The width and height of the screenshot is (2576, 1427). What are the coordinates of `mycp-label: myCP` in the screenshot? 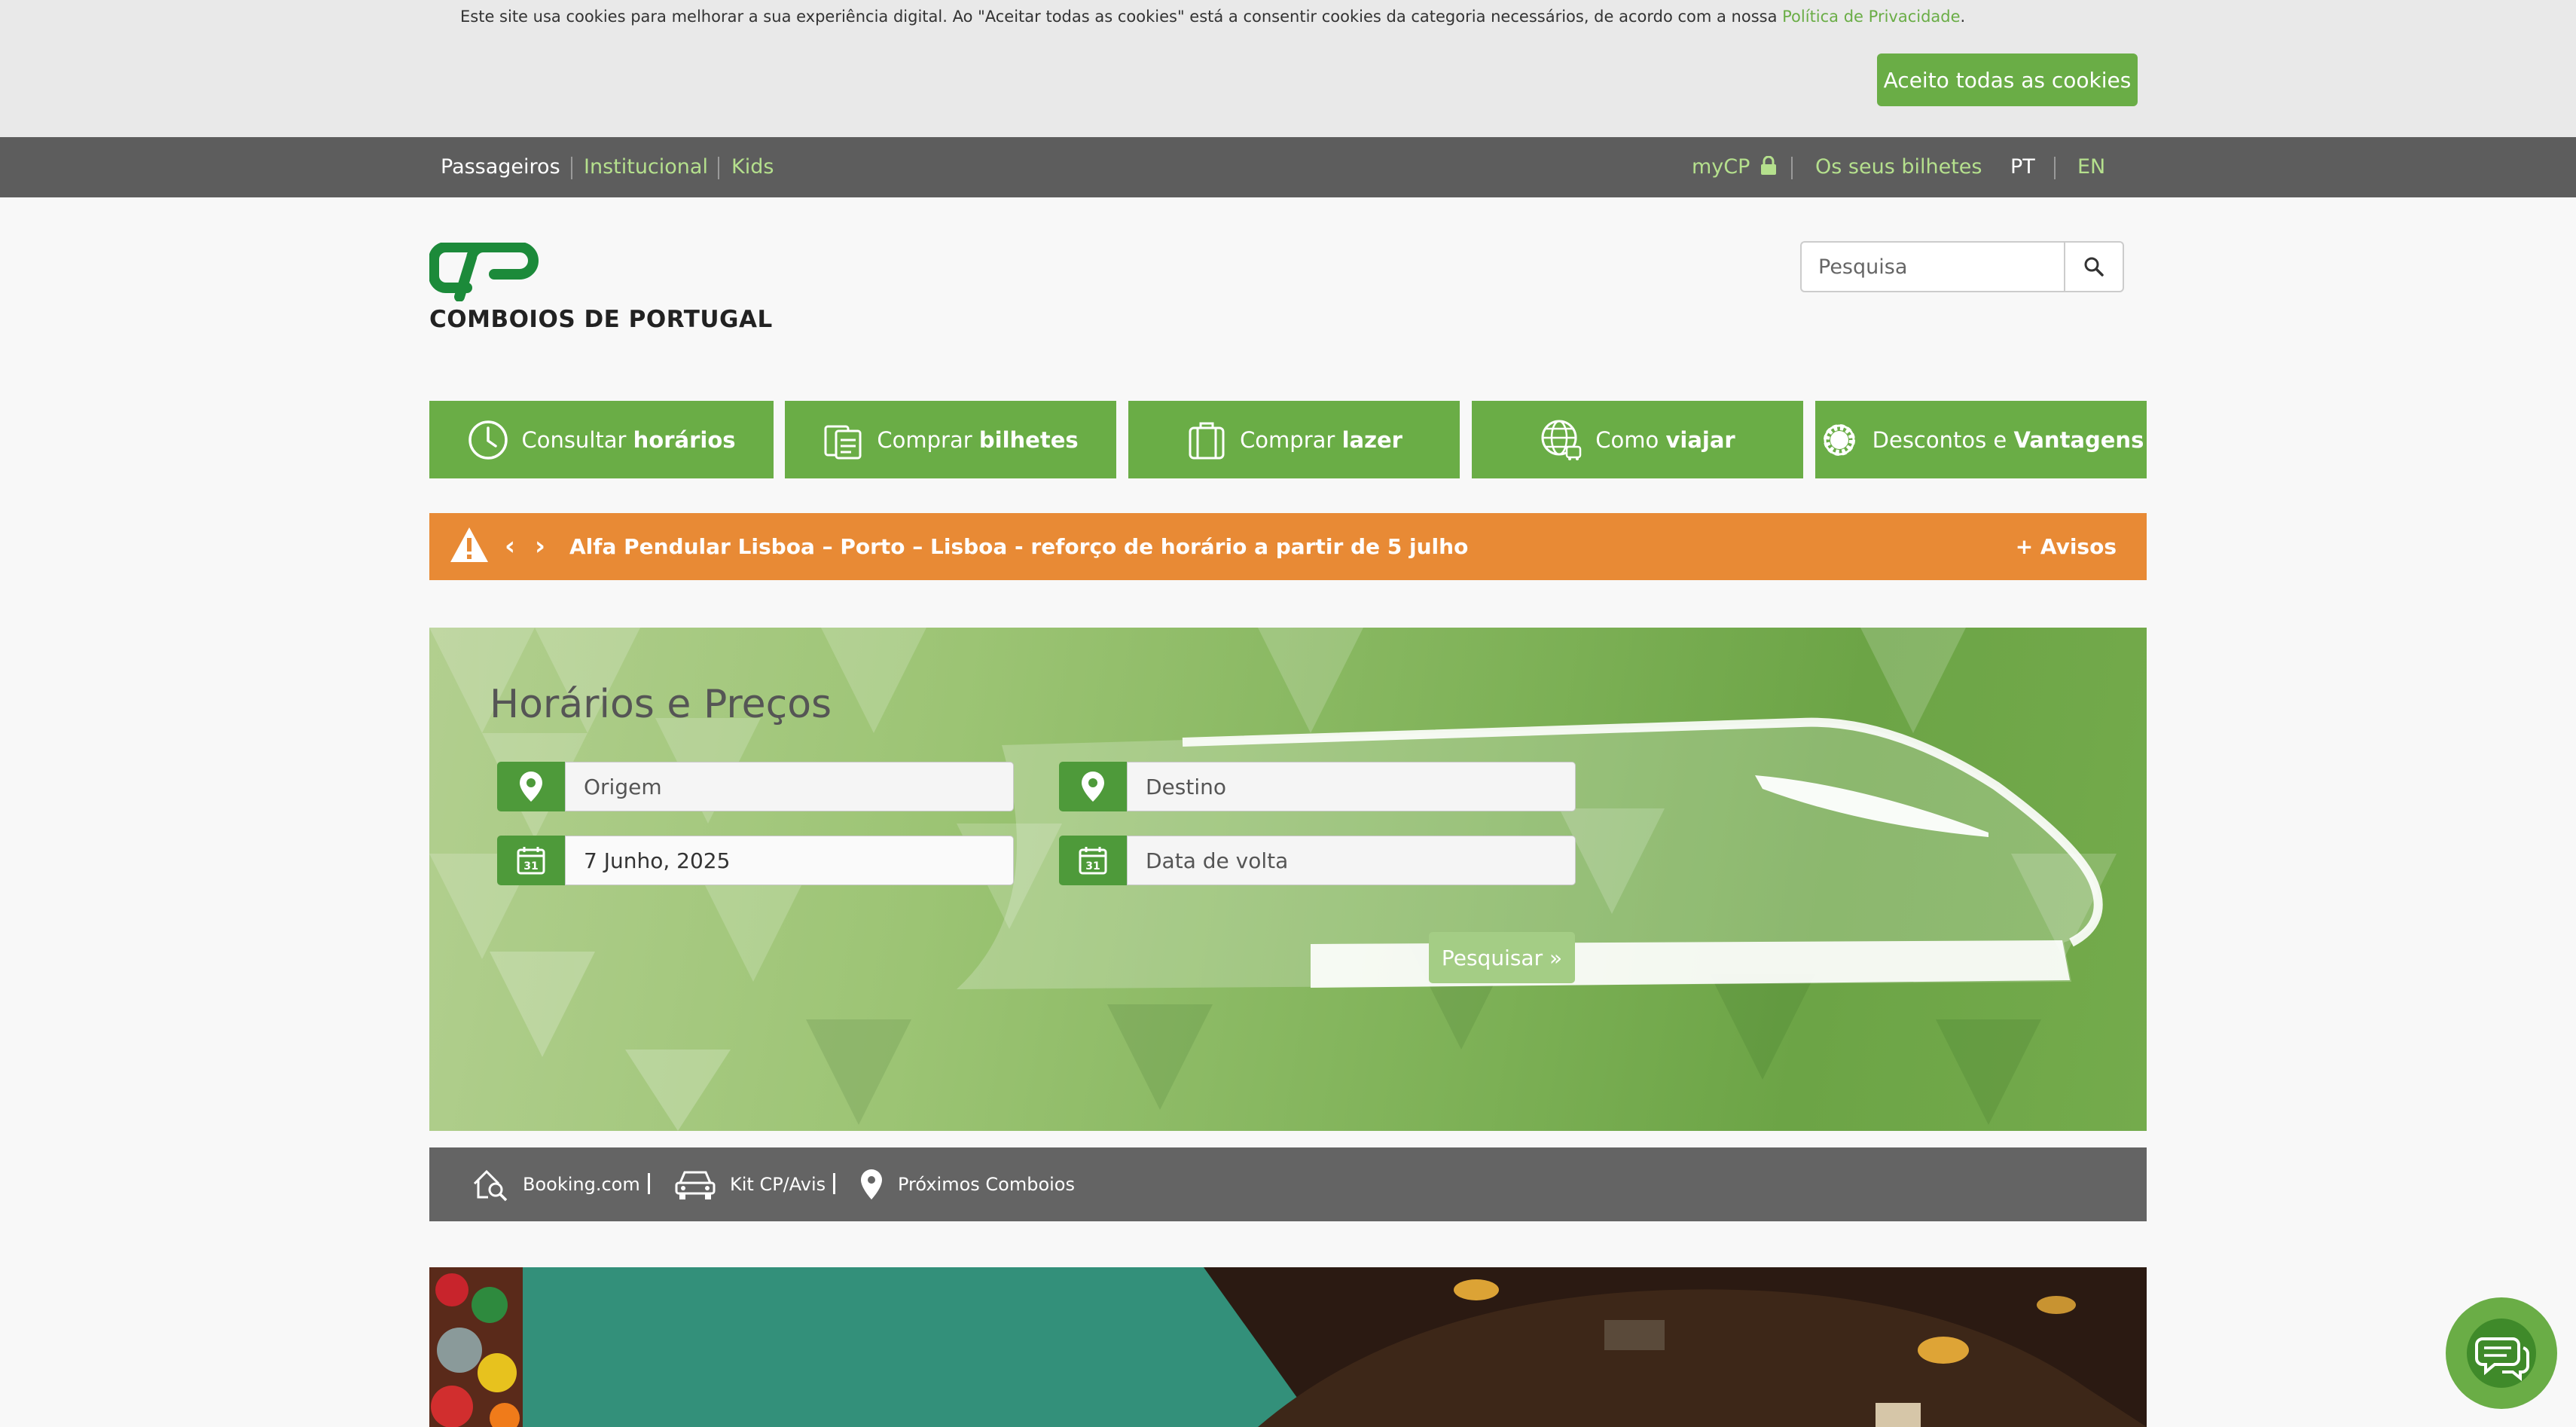 It's located at (1721, 167).